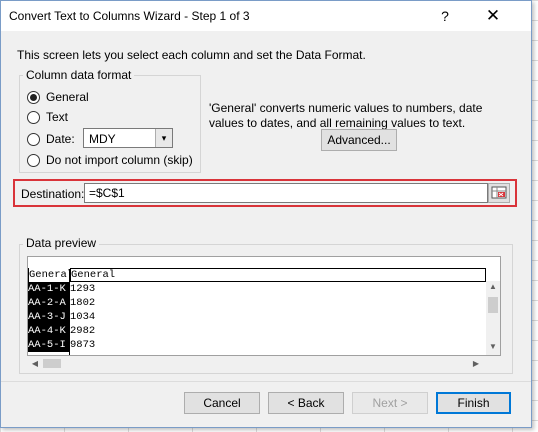  I want to click on radio-date-label: Date:, so click(60, 139).